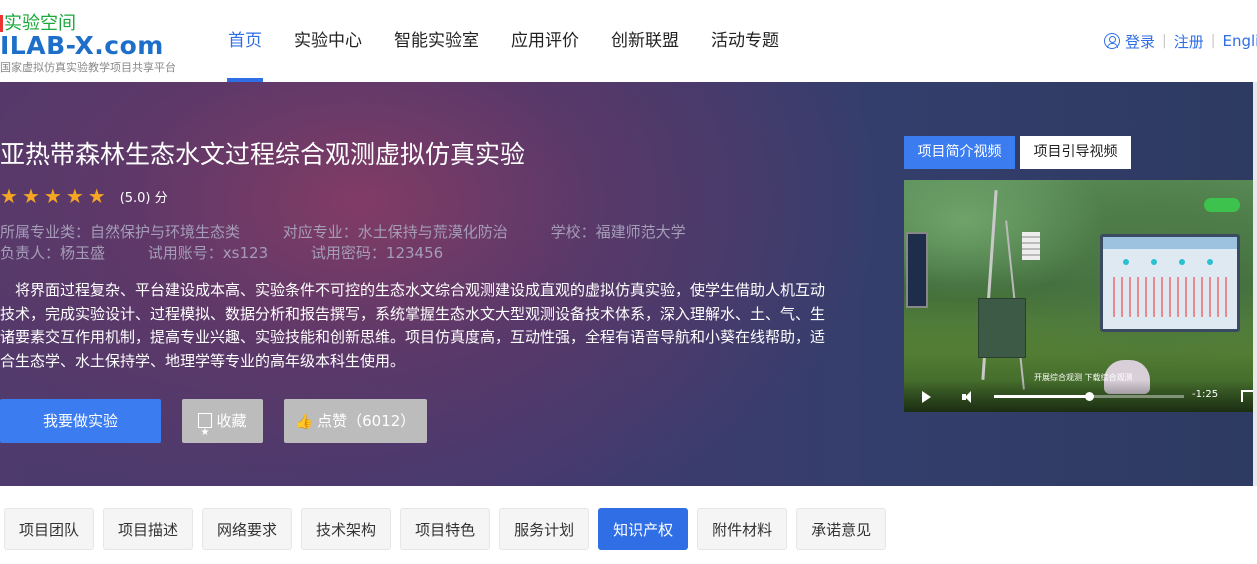  I want to click on nav-alliance: 创新联盟, so click(645, 41).